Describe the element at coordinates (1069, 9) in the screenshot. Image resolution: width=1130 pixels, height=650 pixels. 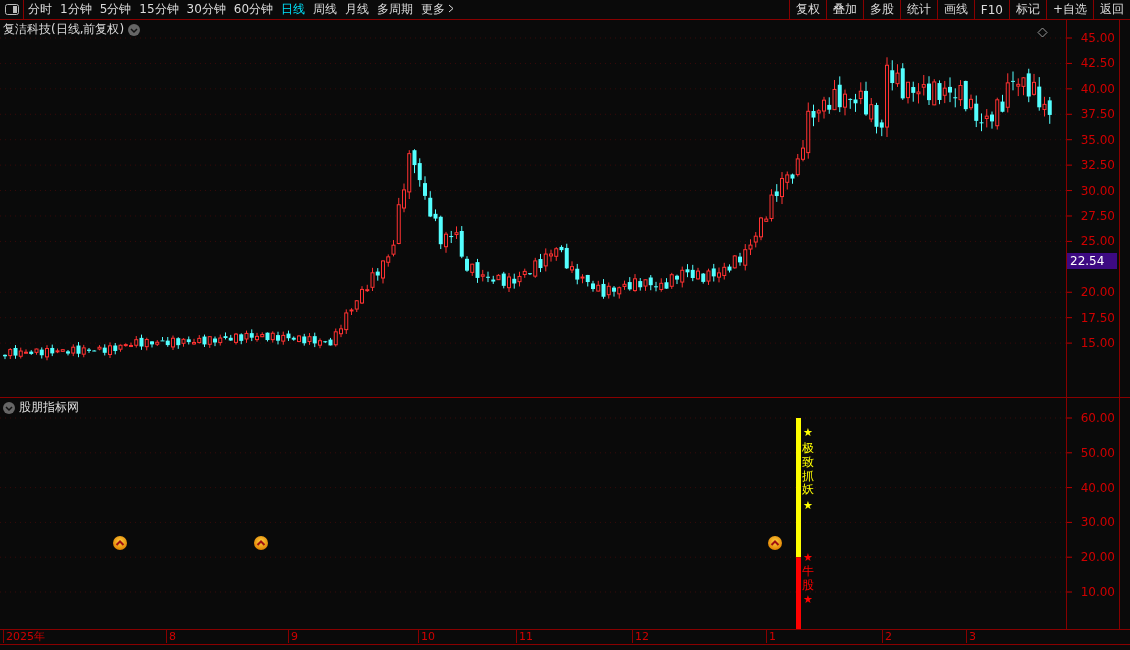
I see `toolbar-button: +自选` at that location.